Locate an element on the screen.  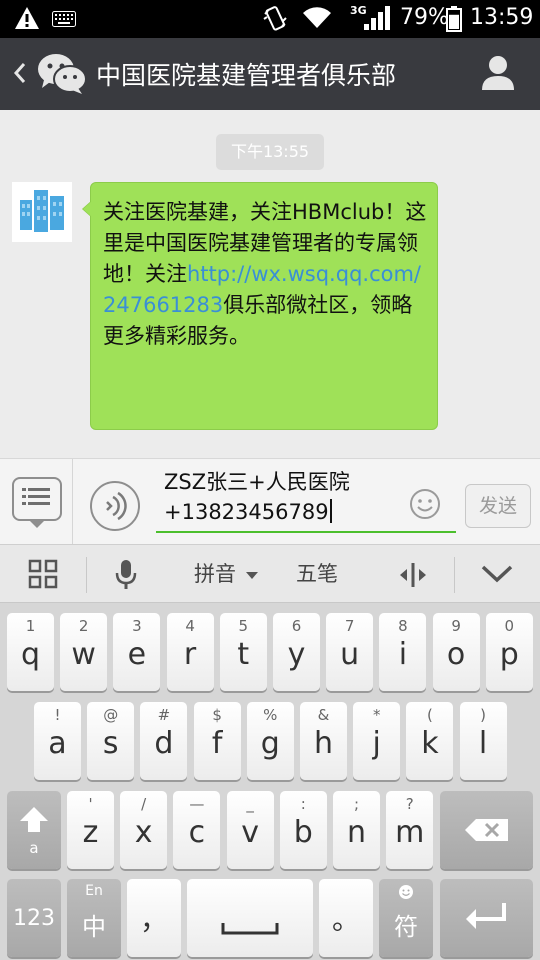
wifi-icon is located at coordinates (317, 18).